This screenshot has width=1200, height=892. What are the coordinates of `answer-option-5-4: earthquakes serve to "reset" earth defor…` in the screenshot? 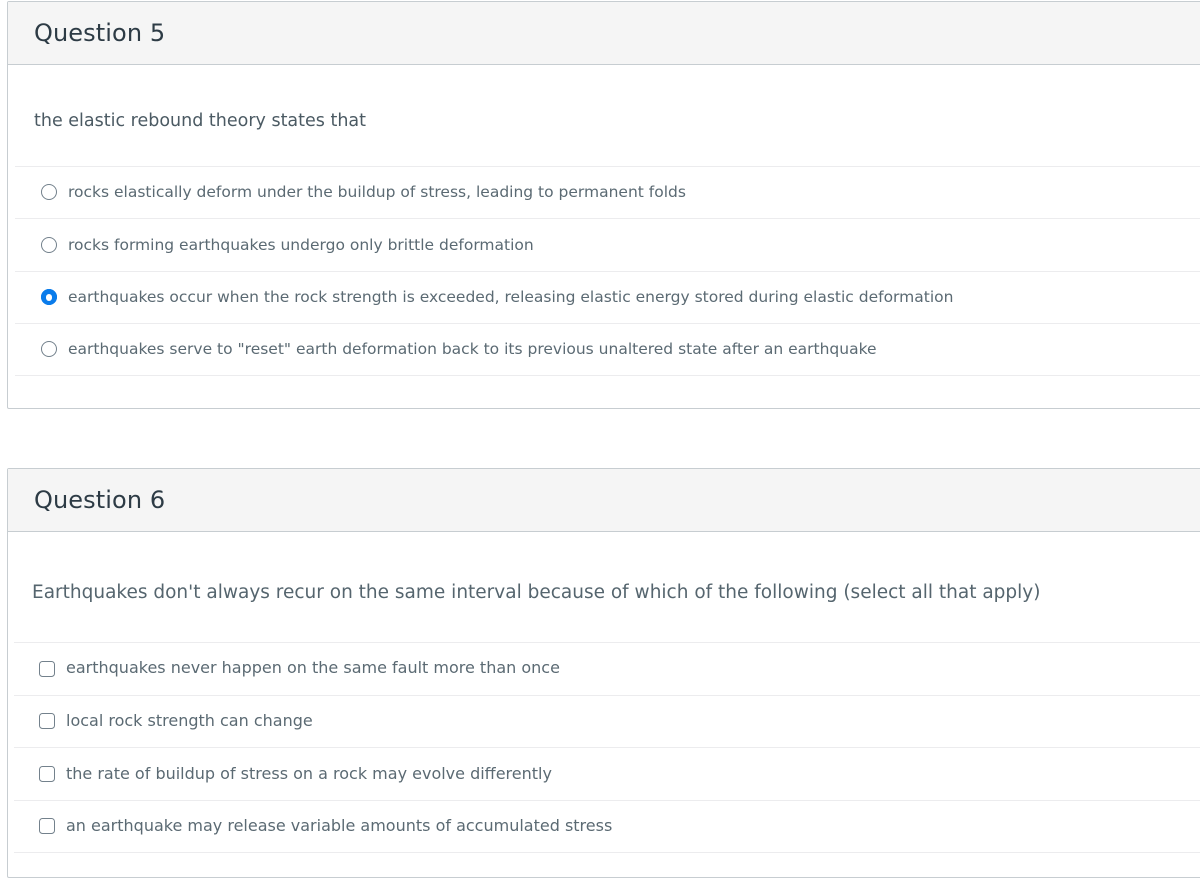 It's located at (607, 349).